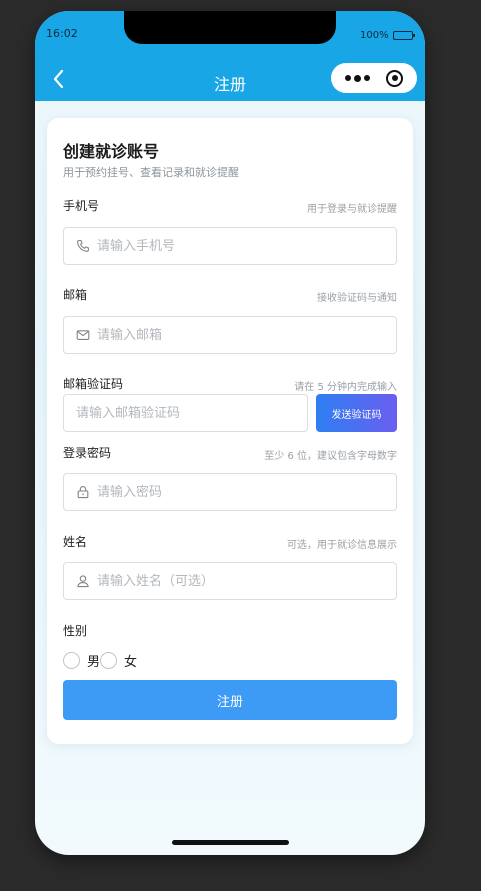 The image size is (481, 891). Describe the element at coordinates (83, 335) in the screenshot. I see `mail-icon` at that location.